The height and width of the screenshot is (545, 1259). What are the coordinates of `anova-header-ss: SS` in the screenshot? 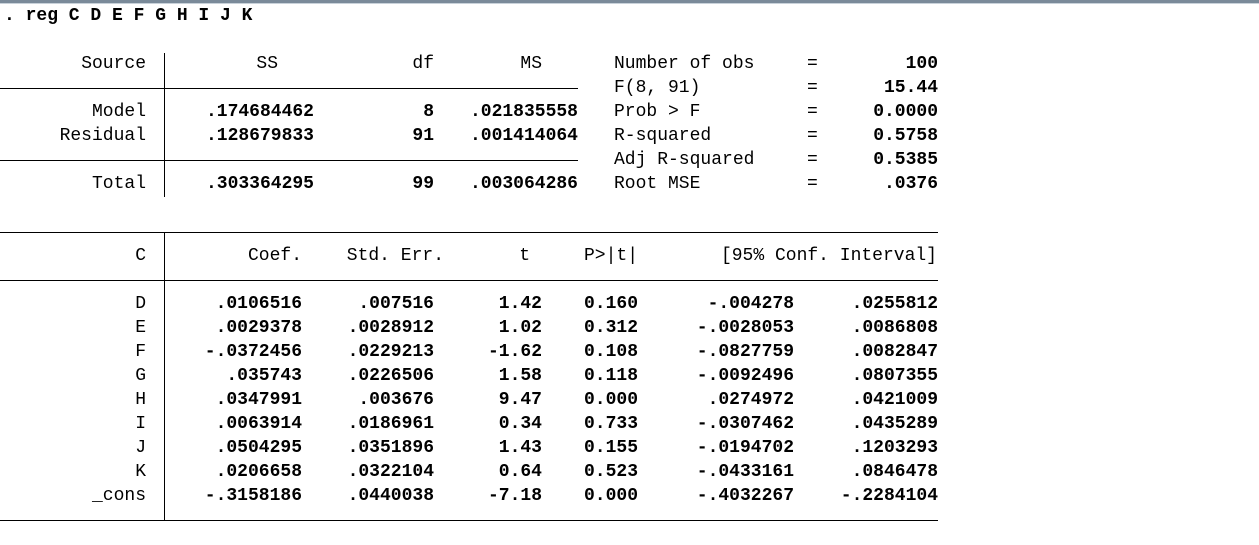 It's located at (267, 64).